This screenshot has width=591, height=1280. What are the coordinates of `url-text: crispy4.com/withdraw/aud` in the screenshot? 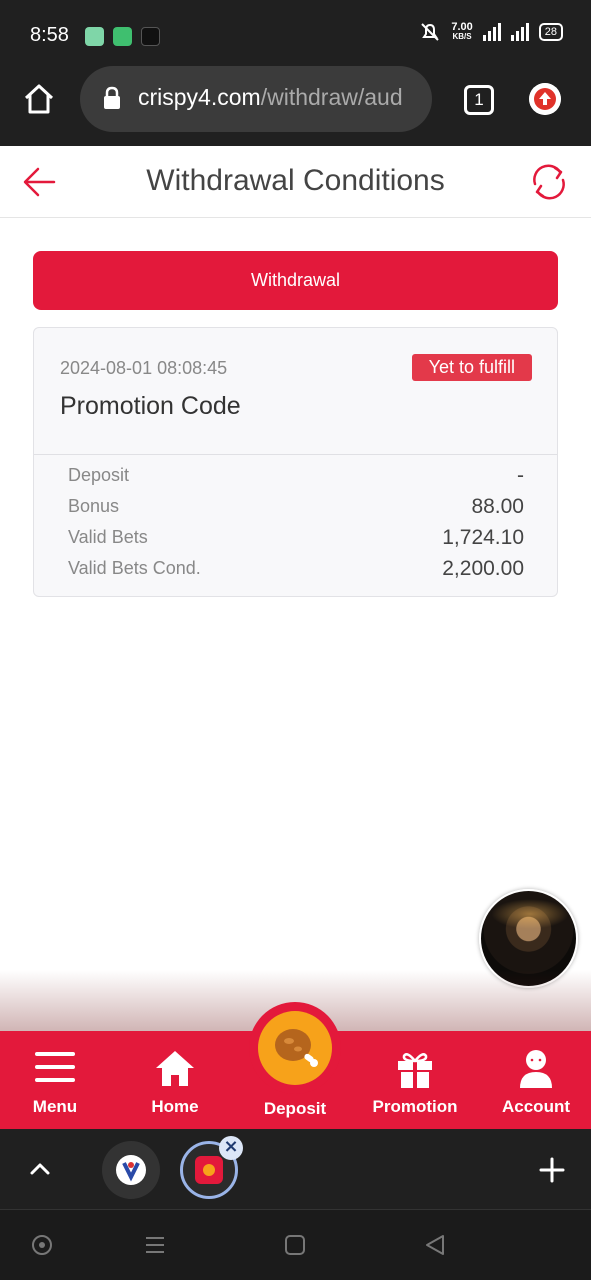 It's located at (279, 97).